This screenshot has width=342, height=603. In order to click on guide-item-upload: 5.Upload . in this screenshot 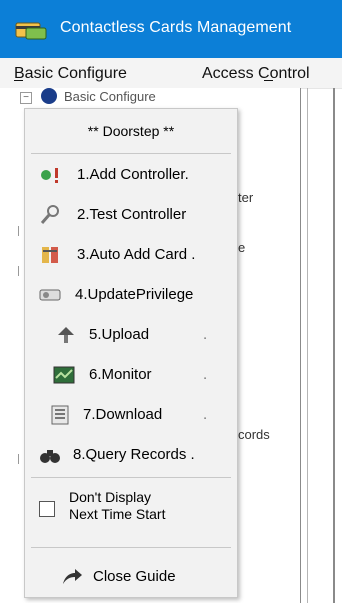, I will do `click(131, 335)`.